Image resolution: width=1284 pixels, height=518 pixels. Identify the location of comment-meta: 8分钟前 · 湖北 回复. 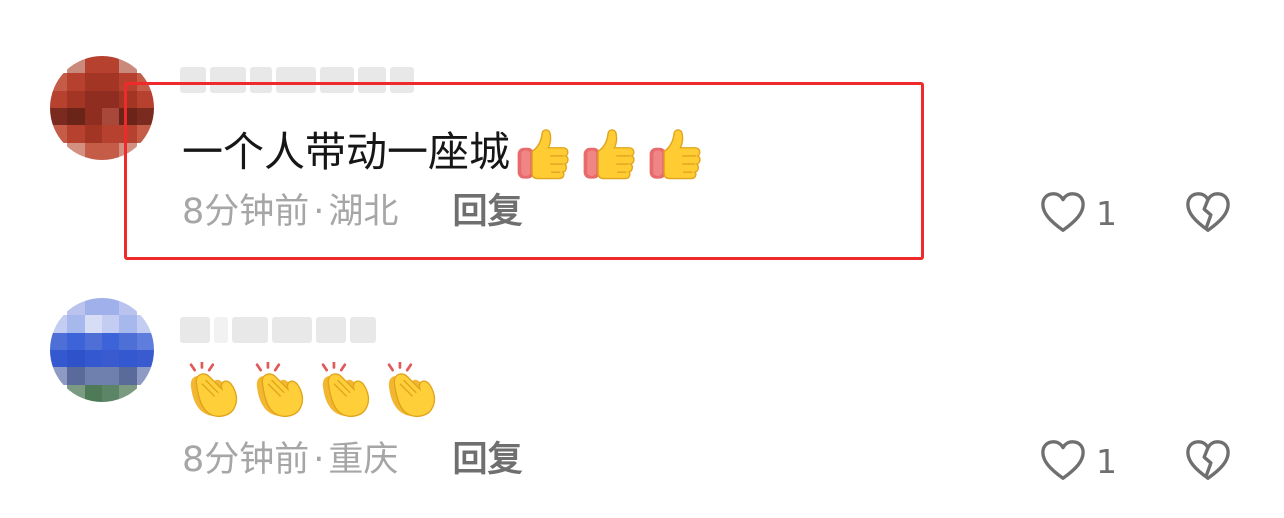
(352, 212).